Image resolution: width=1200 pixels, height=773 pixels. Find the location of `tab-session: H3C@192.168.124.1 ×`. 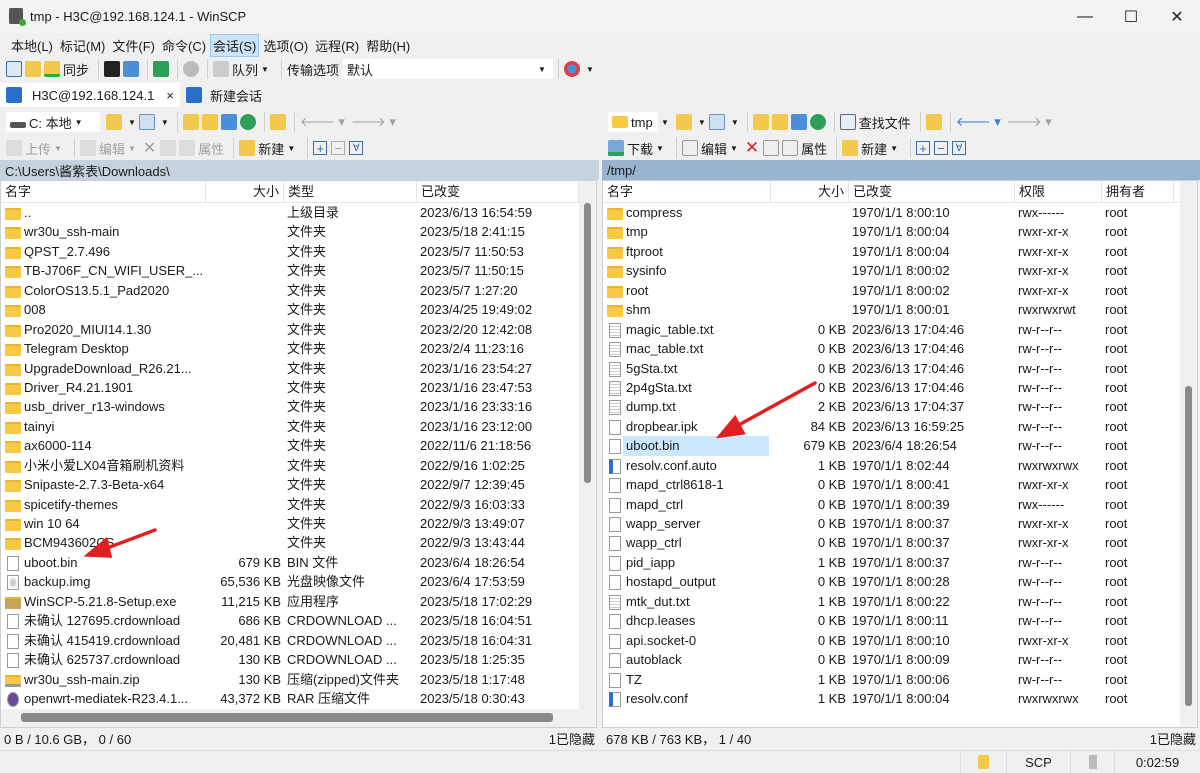

tab-session: H3C@192.168.124.1 × is located at coordinates (90, 95).